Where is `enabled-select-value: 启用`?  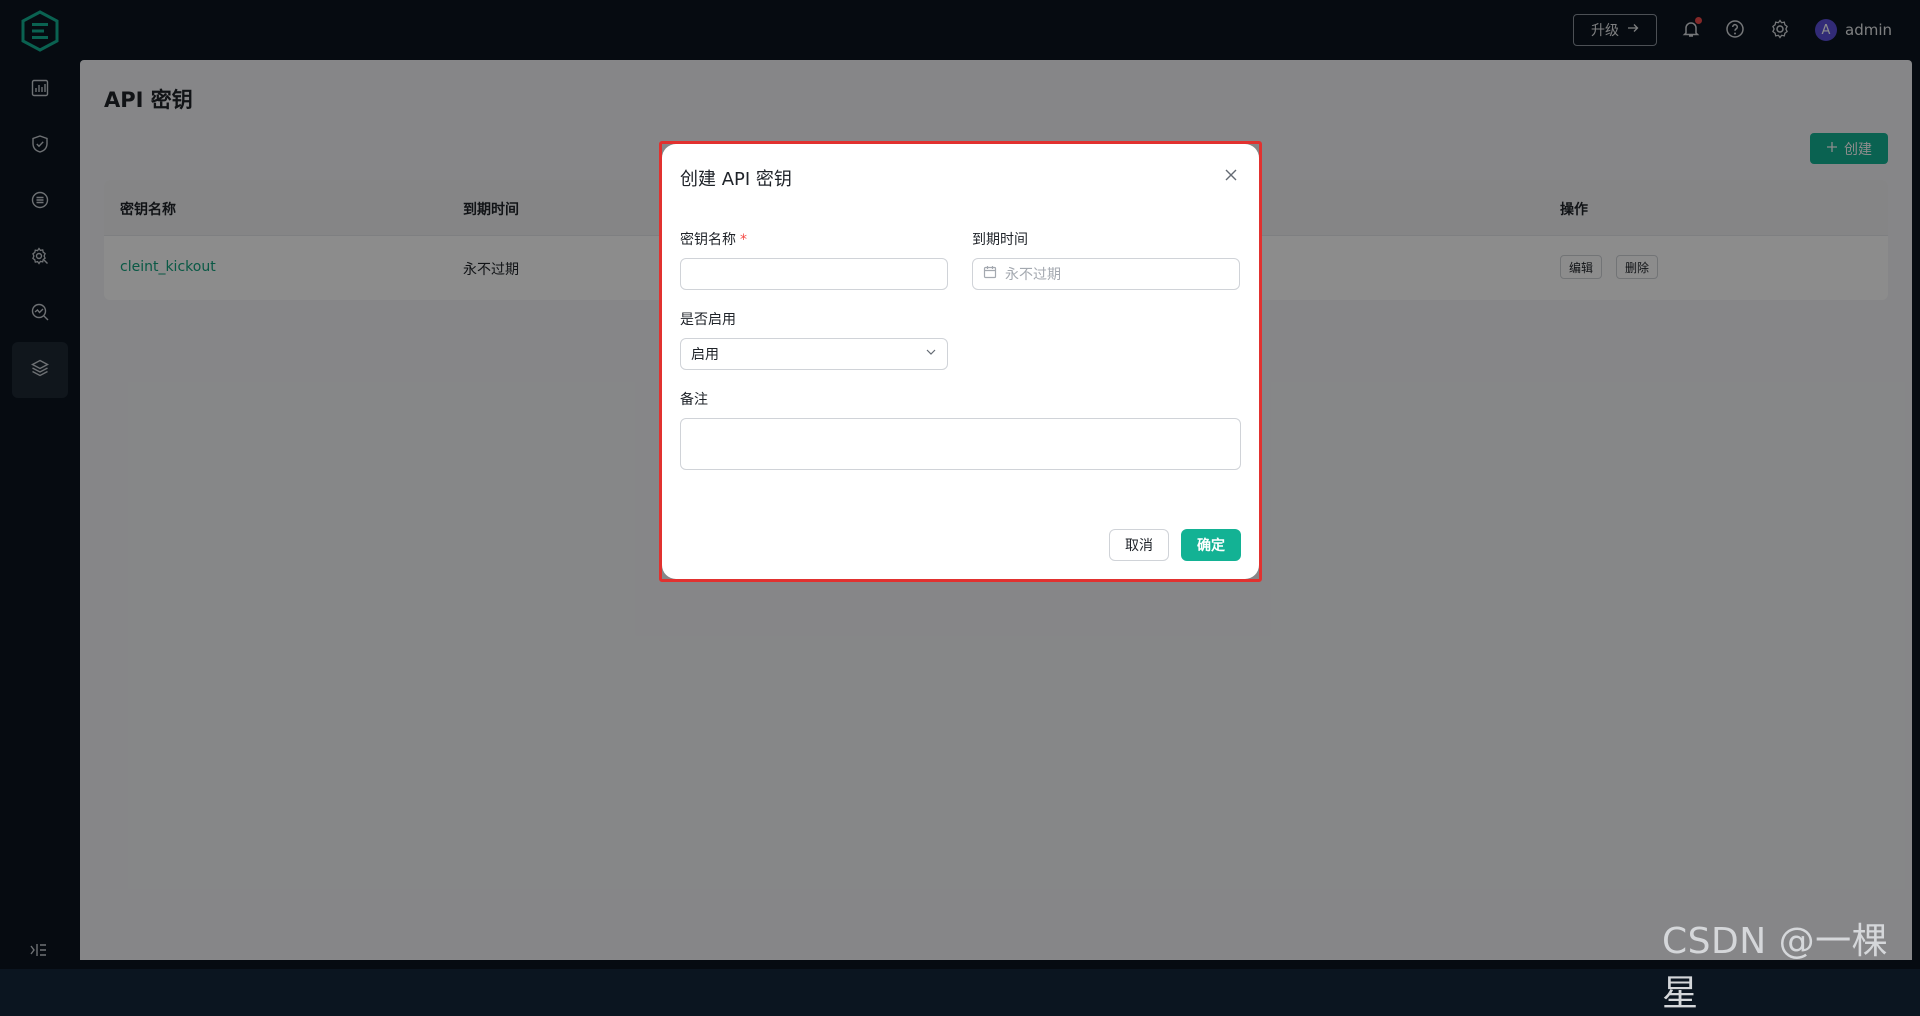 enabled-select-value: 启用 is located at coordinates (705, 355).